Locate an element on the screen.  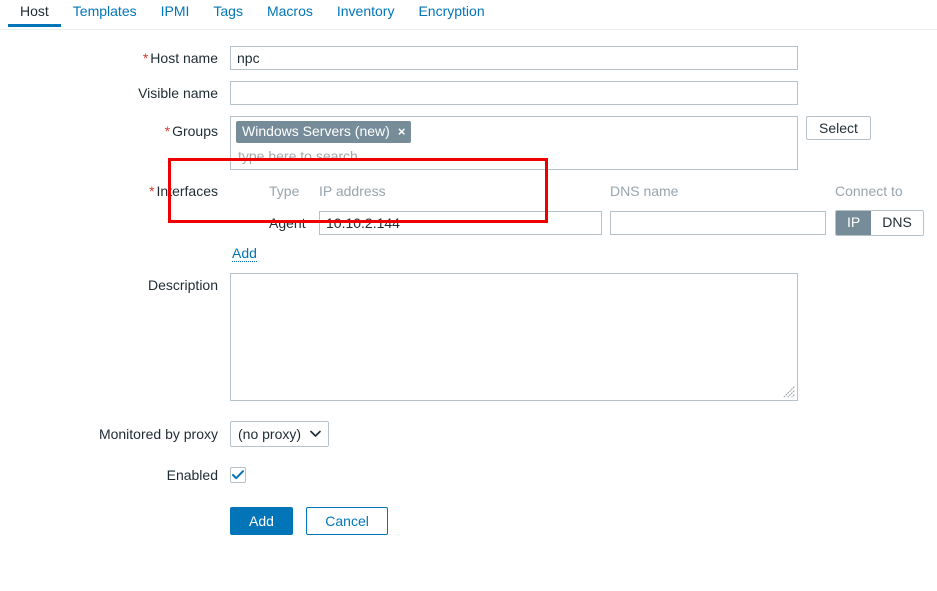
proxy-select-wrapper: (no proxy) is located at coordinates (279, 434).